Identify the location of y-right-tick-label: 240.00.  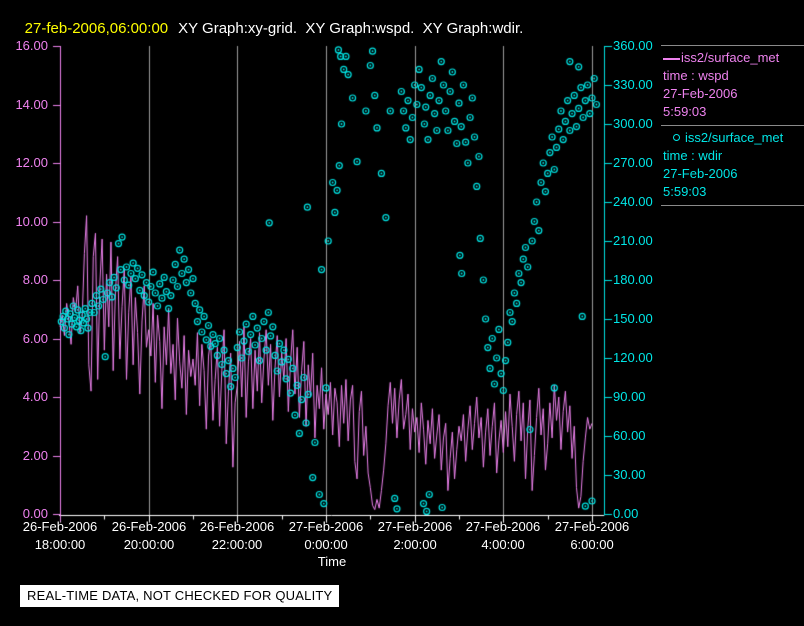
(633, 201).